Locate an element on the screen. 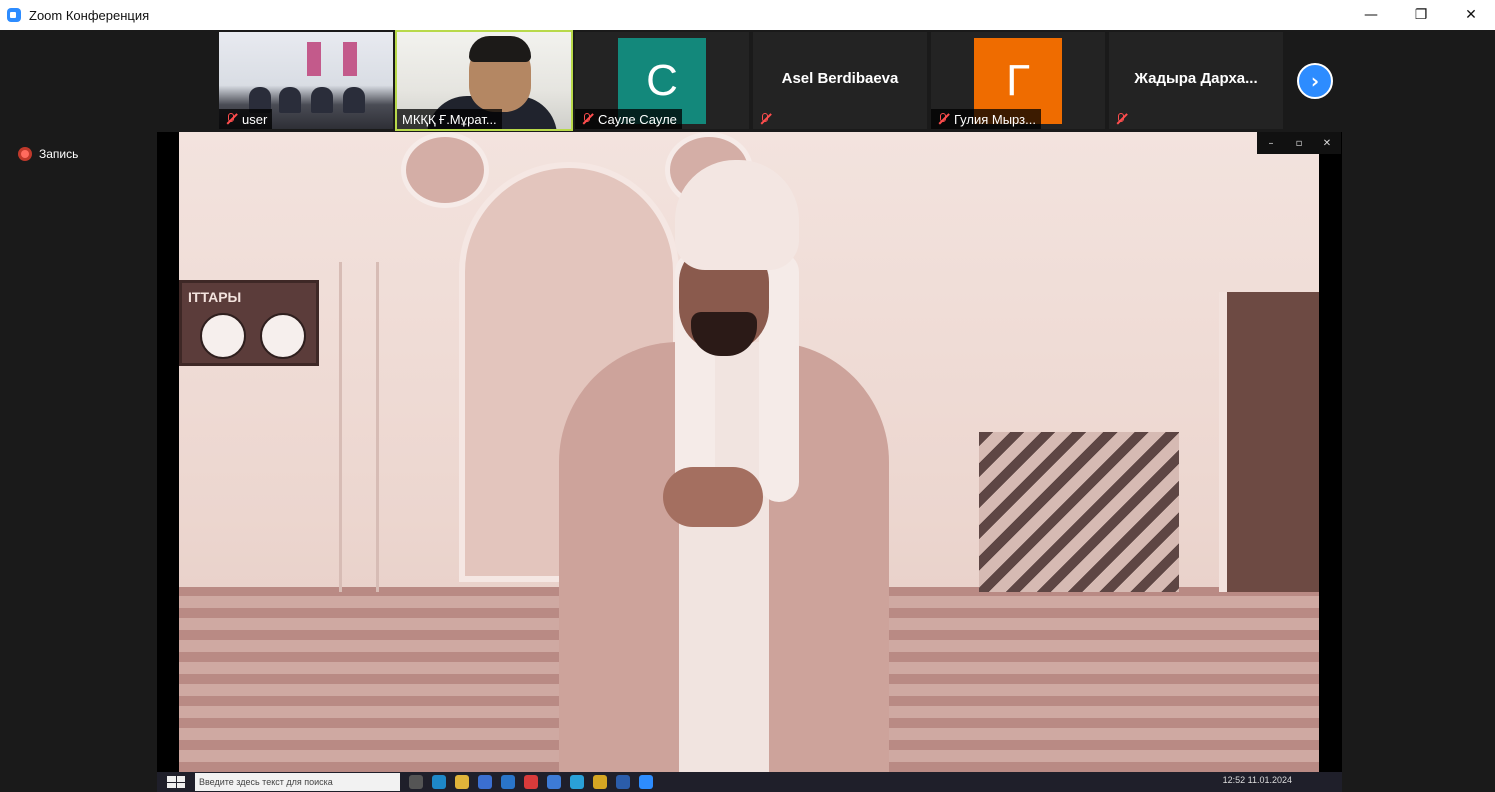 This screenshot has width=1495, height=792. participant-tile-asel: Asel Berdibaeva is located at coordinates (840, 80).